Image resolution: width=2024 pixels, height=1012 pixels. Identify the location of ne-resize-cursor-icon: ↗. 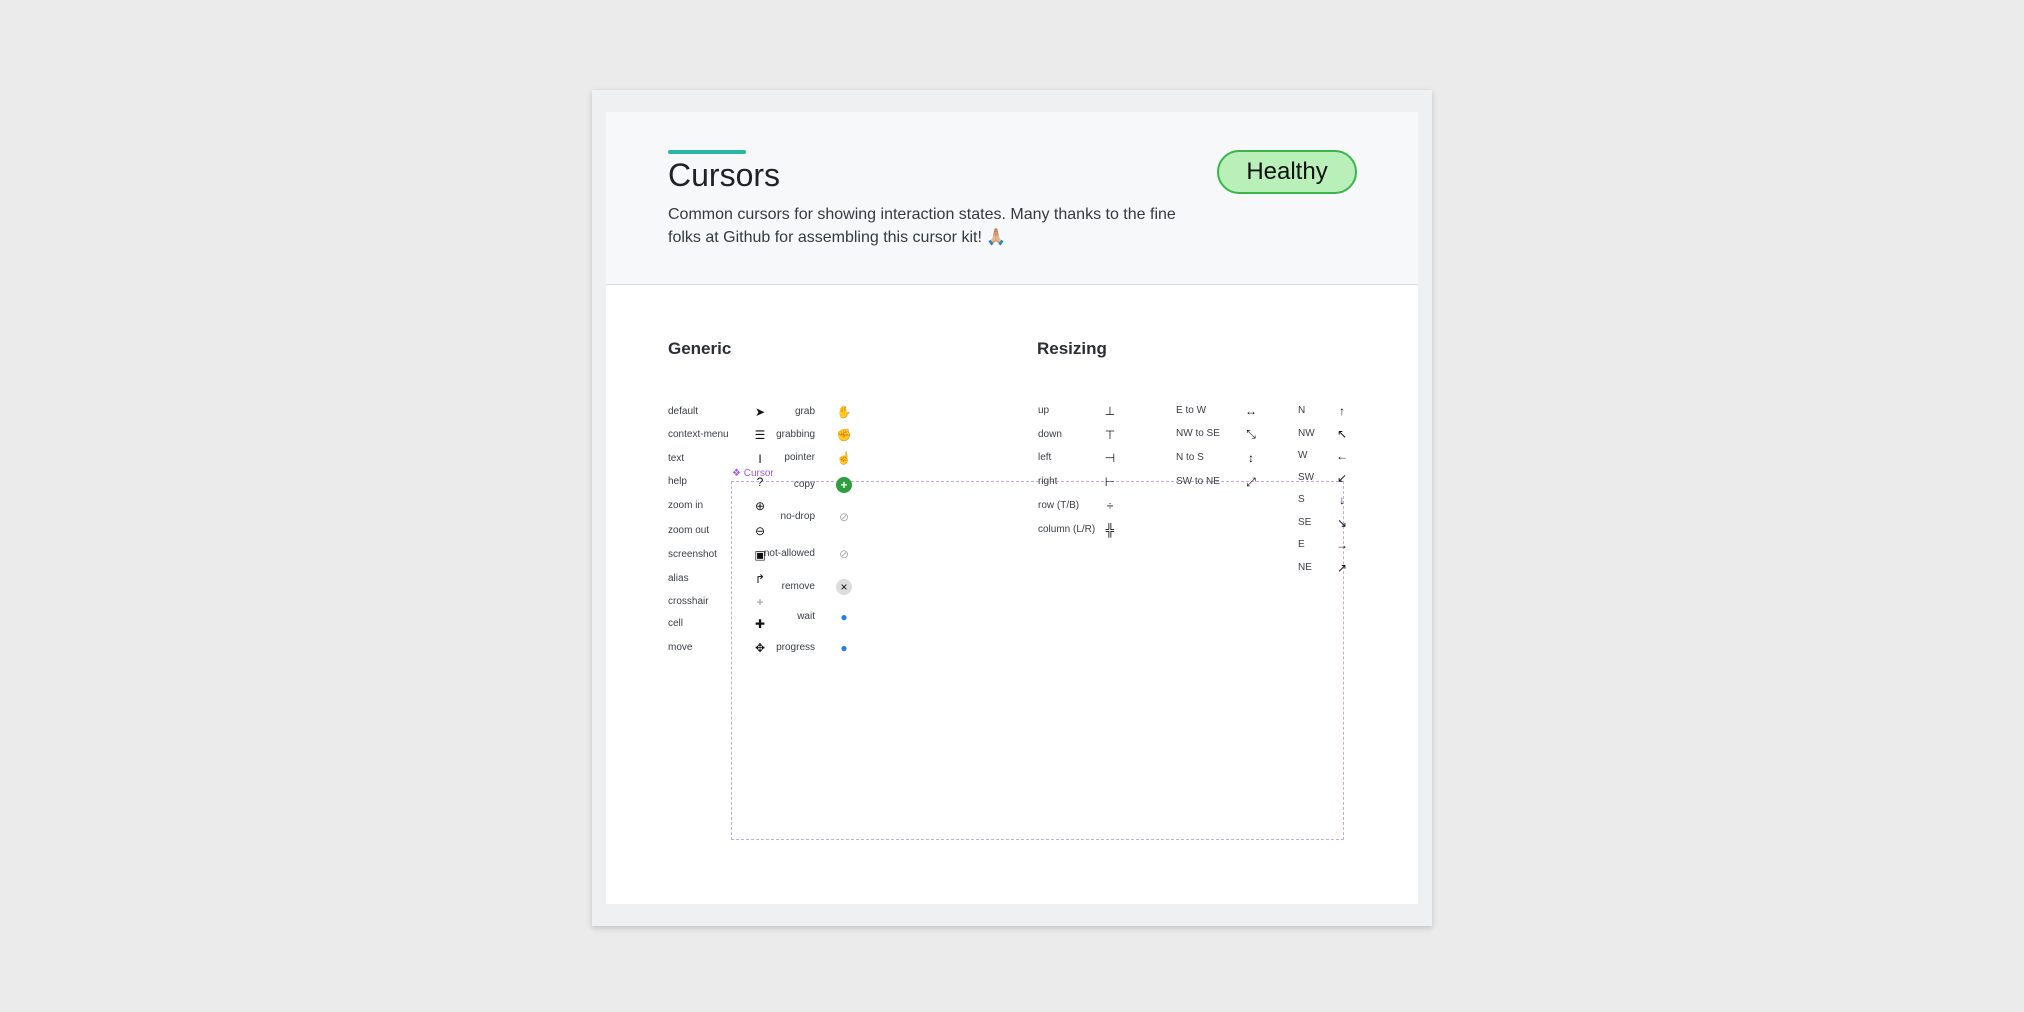
(1342, 568).